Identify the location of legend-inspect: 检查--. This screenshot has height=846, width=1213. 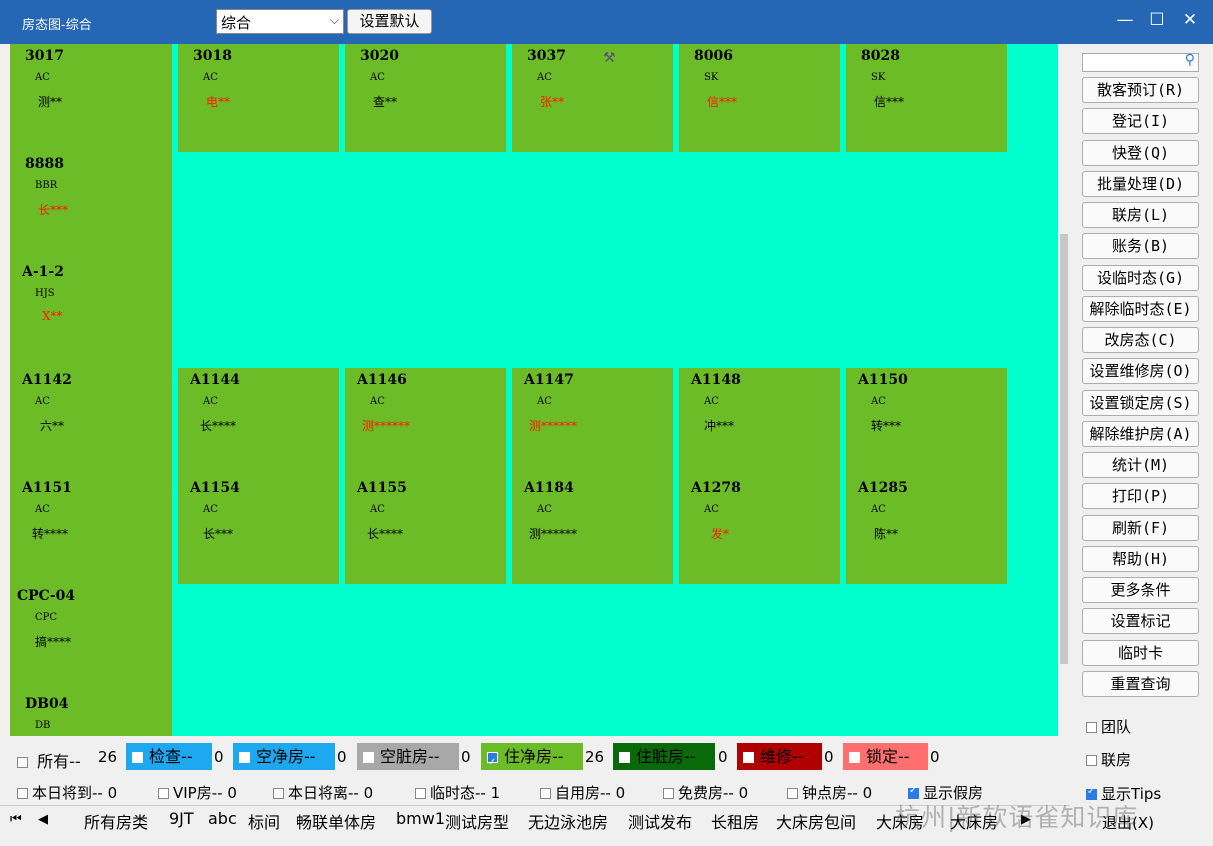
(169, 756).